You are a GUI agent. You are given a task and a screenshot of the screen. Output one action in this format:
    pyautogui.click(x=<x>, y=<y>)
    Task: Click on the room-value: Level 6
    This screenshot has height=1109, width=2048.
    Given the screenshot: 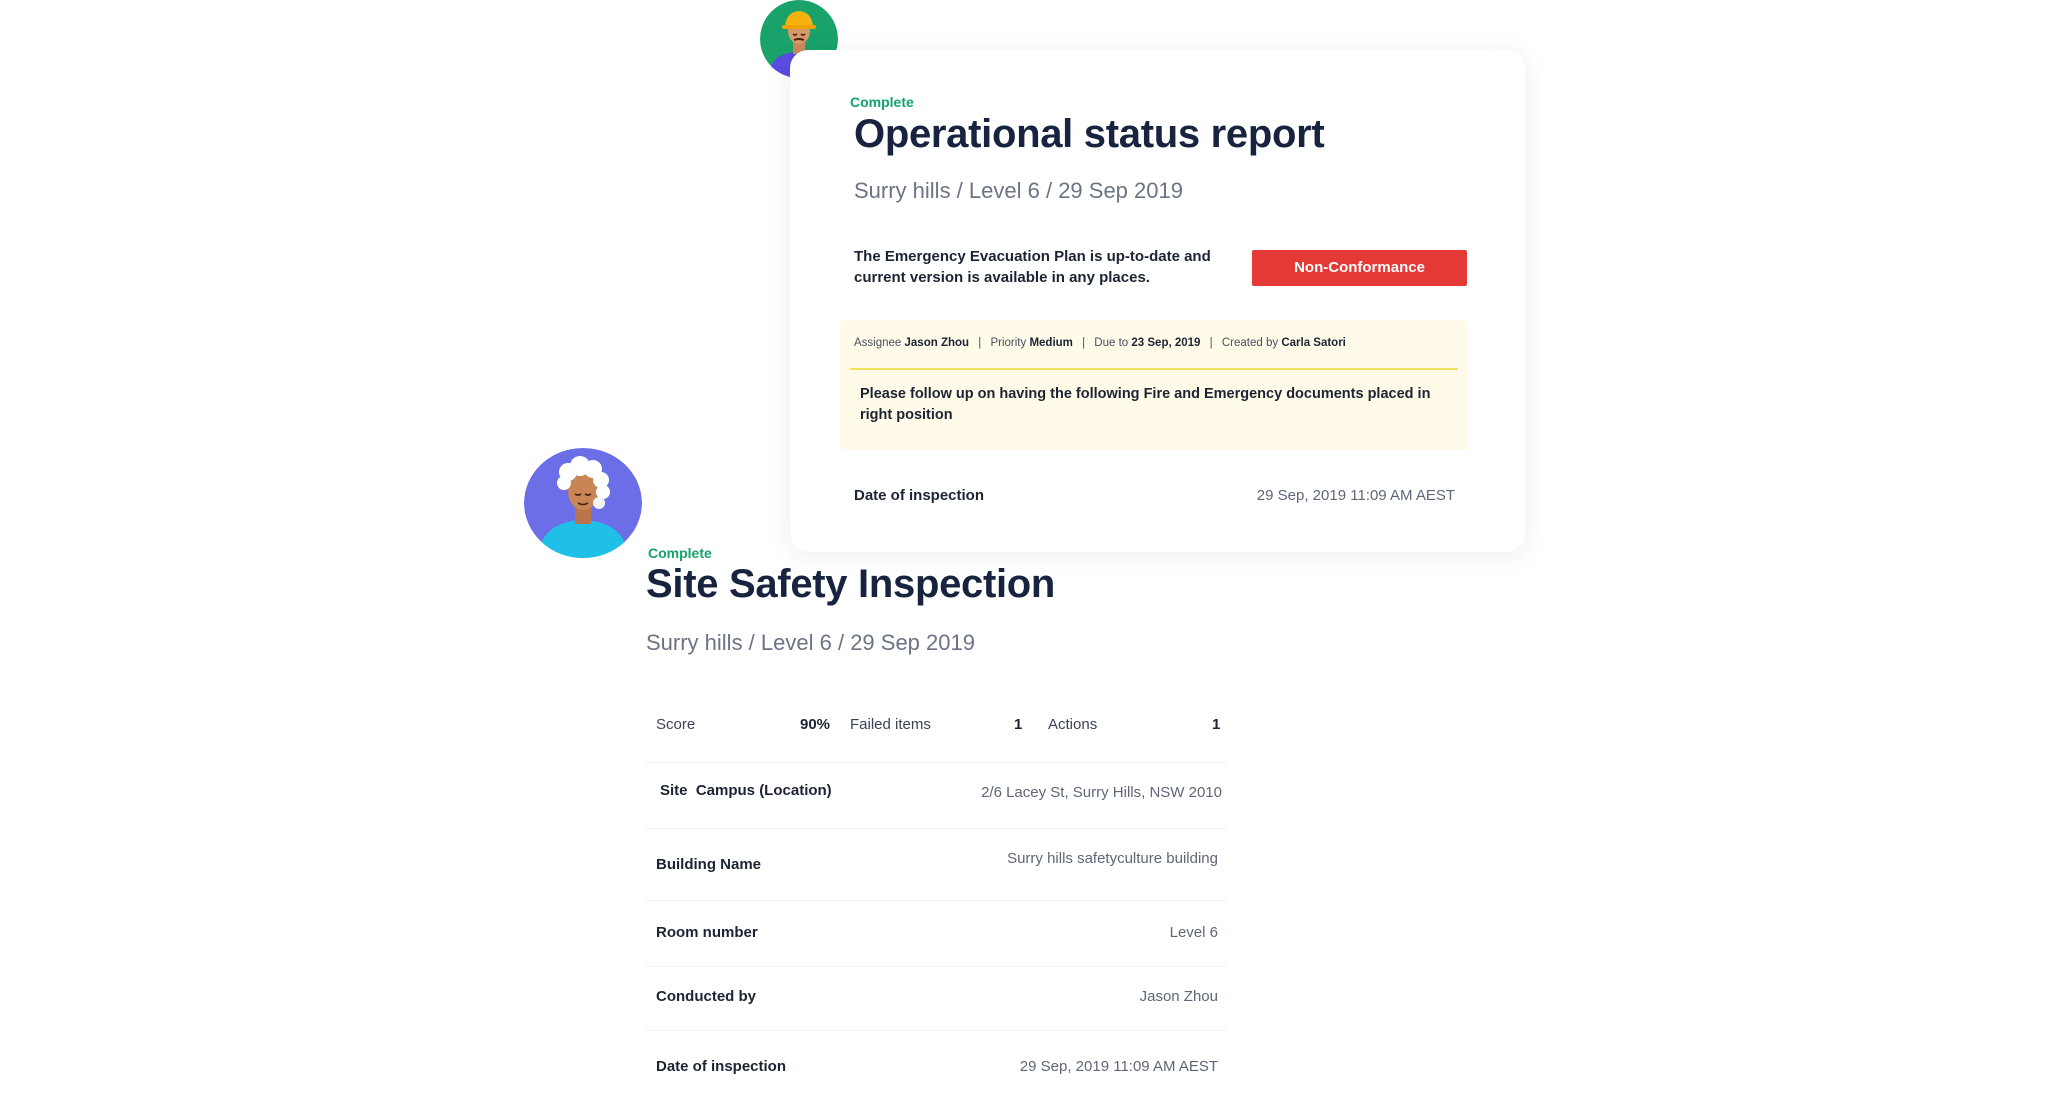 What is the action you would take?
    pyautogui.click(x=1193, y=932)
    